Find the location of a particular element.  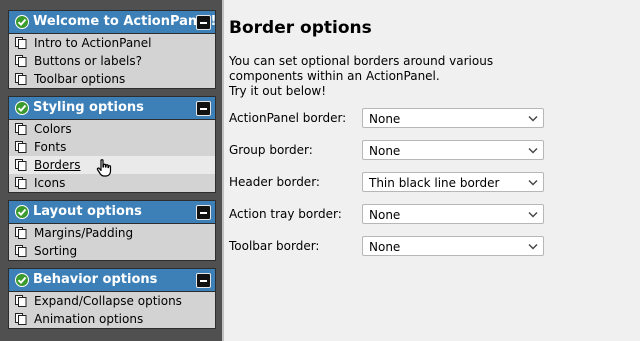

action-tray-border-row: Action tray border: None is located at coordinates (394, 215).